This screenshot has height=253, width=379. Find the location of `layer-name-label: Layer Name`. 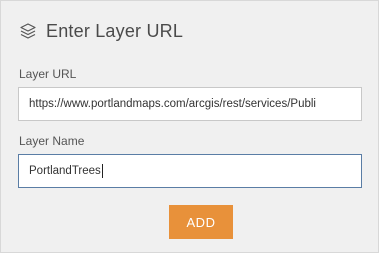

layer-name-label: Layer Name is located at coordinates (52, 141).